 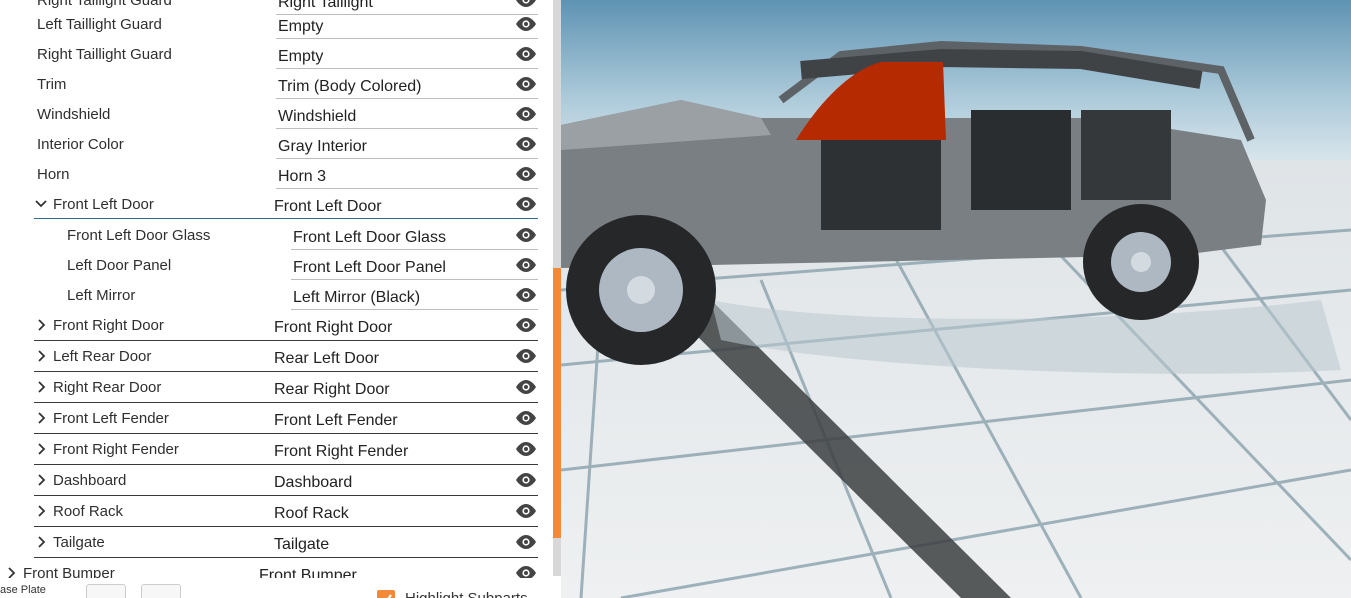 I want to click on part-select-value: Front Left Door Panel, so click(x=369, y=267).